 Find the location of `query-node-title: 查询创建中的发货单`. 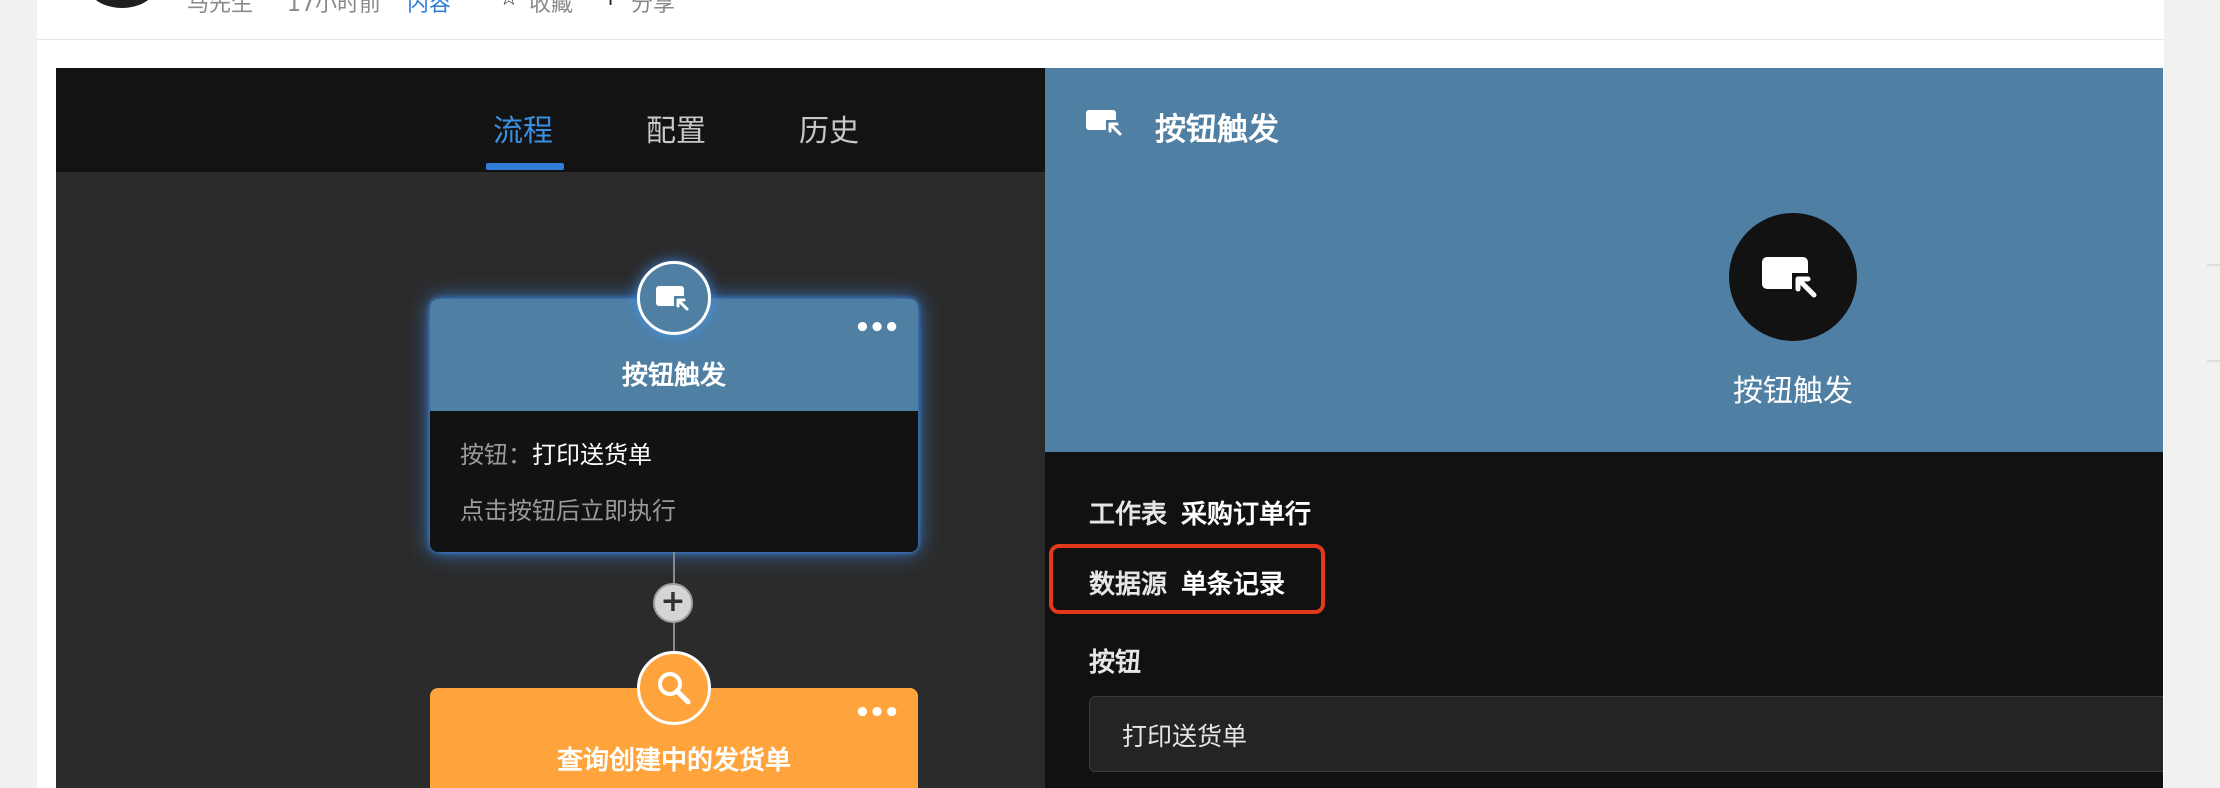

query-node-title: 查询创建中的发货单 is located at coordinates (673, 761).